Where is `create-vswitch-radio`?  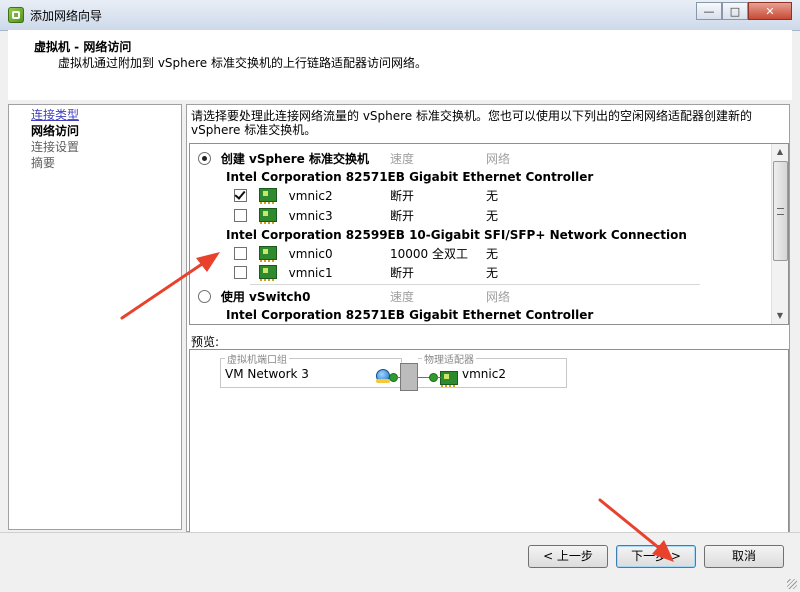 create-vswitch-radio is located at coordinates (204, 158).